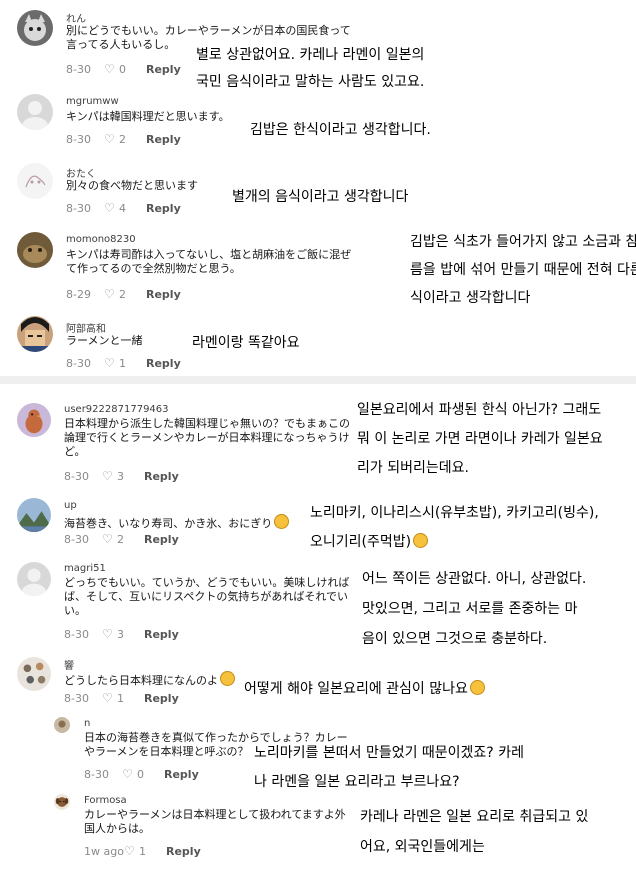  Describe the element at coordinates (523, 242) in the screenshot. I see `translation-line: 김밥은 식초가 들어가지 않고 소금과 참기` at that location.